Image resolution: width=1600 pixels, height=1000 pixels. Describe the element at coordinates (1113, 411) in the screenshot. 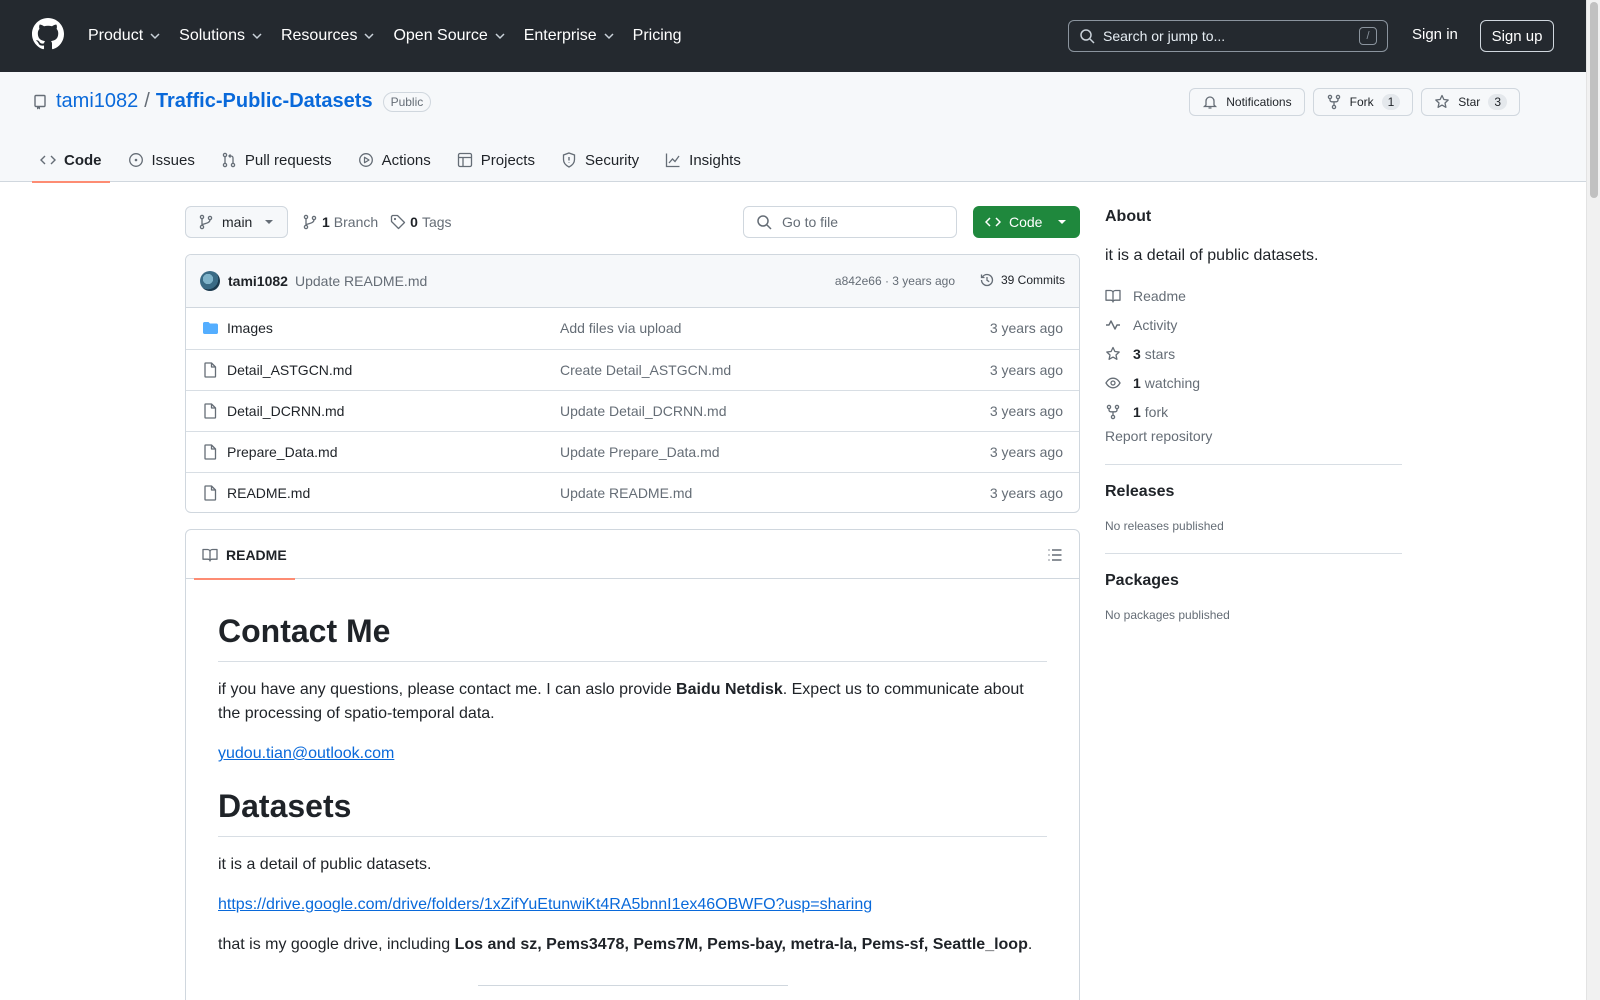

I see `fork-icon` at that location.